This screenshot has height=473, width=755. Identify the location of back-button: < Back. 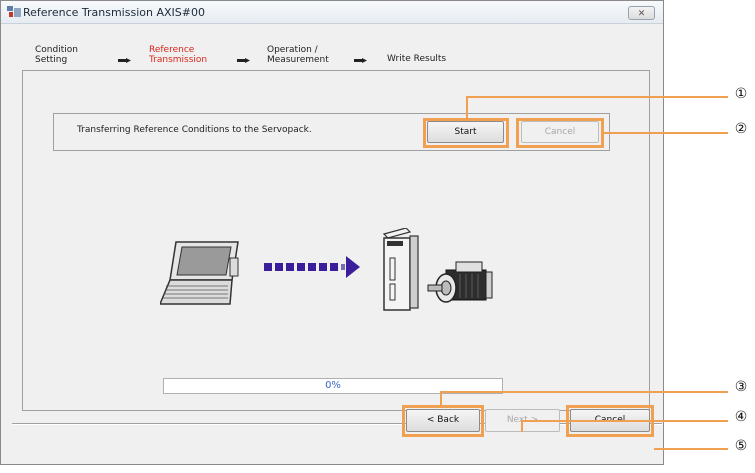
(443, 420).